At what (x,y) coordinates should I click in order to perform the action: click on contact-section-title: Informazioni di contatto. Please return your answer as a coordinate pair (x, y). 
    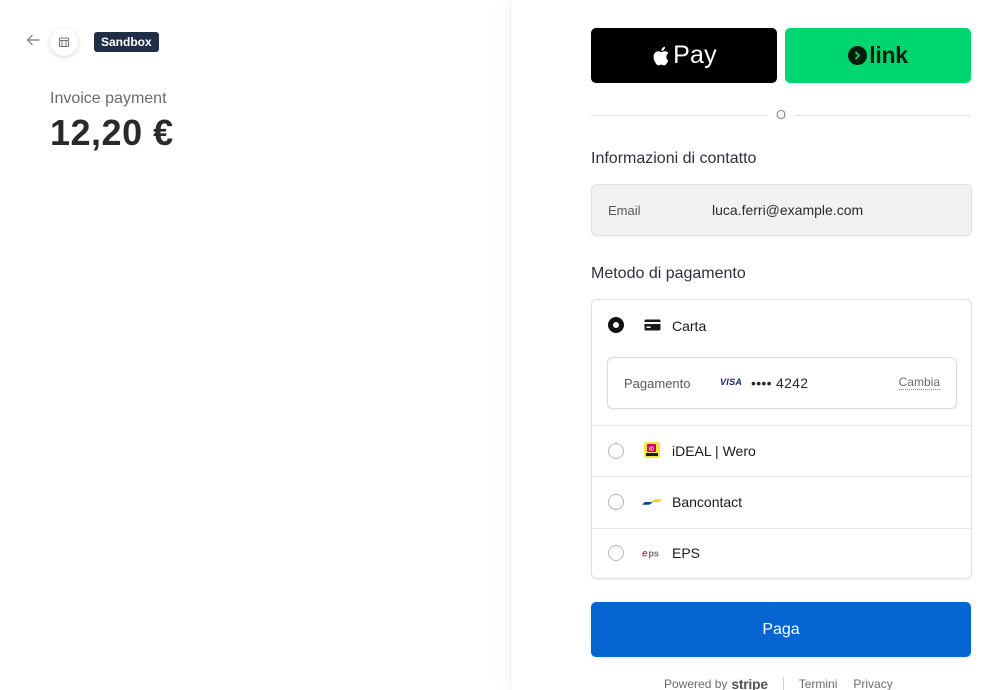
    Looking at the image, I should click on (674, 158).